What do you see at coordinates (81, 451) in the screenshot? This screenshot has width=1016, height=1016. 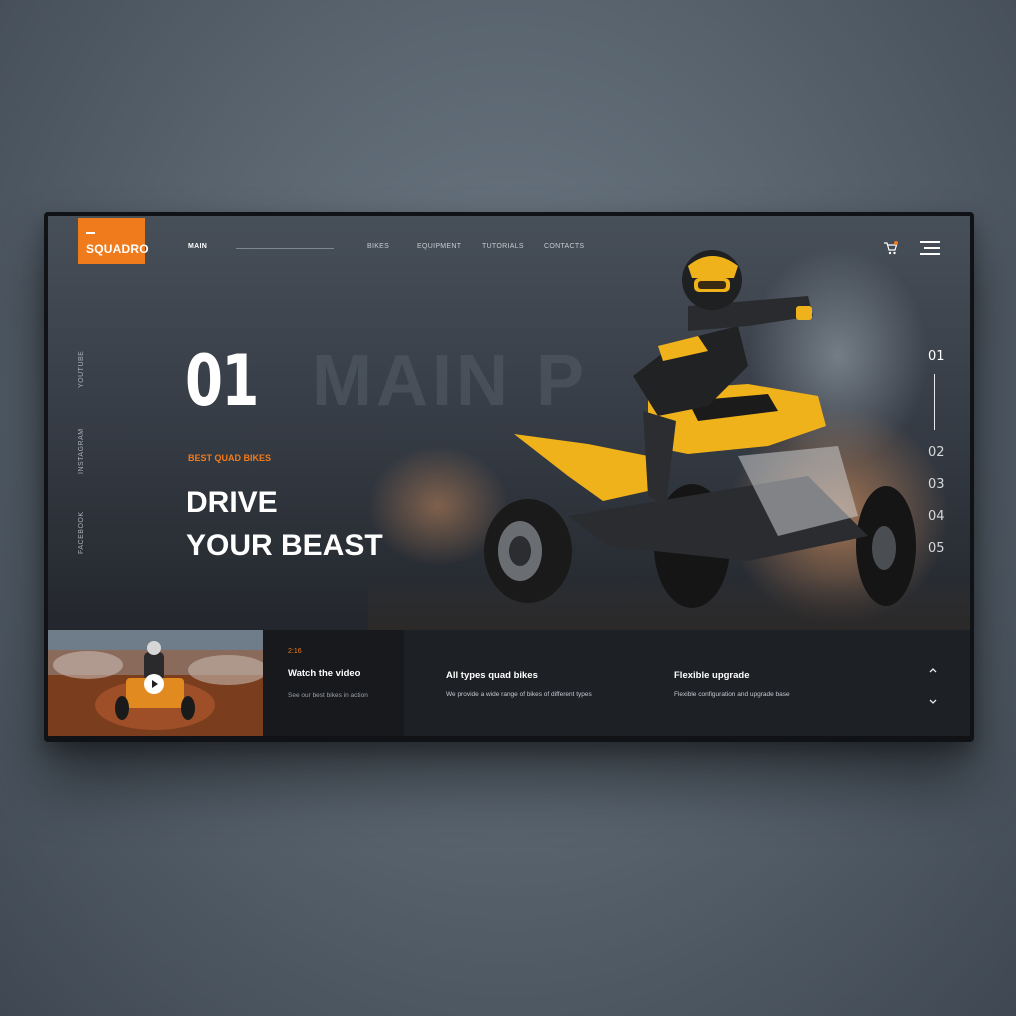 I see `social-instagram: INSTAGRAM` at bounding box center [81, 451].